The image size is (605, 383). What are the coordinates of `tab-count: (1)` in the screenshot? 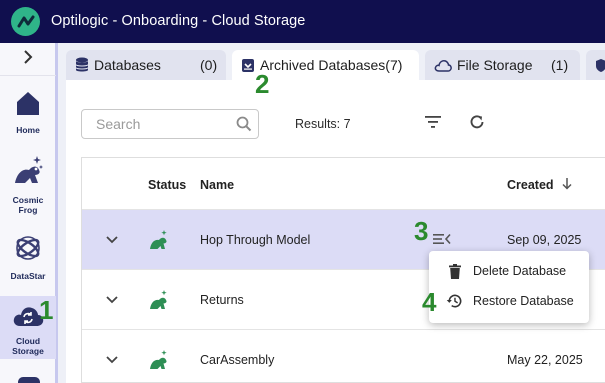 It's located at (560, 65).